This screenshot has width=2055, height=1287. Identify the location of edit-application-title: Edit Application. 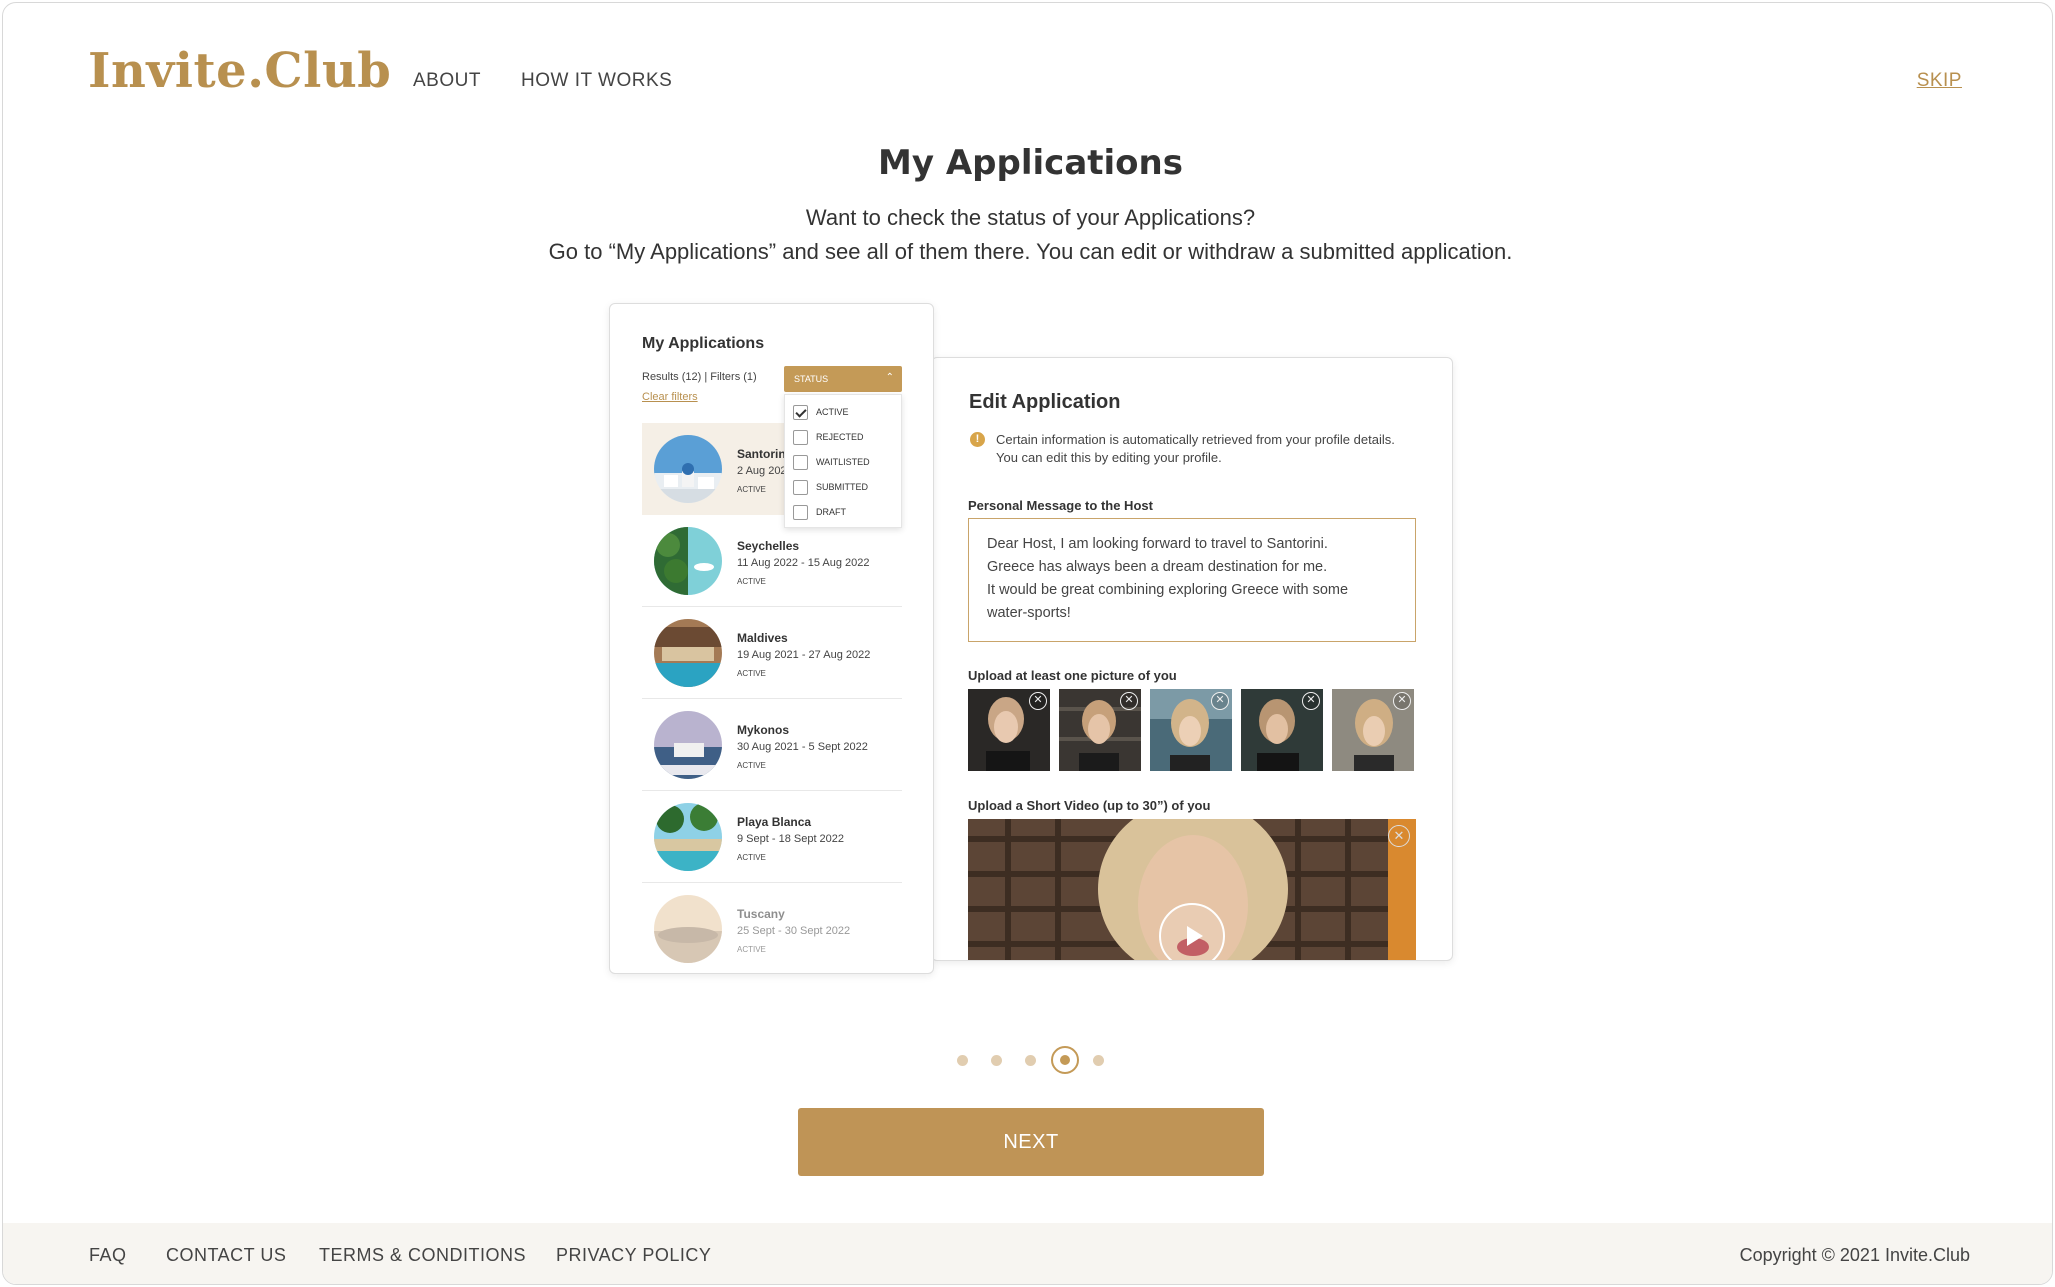
(1045, 402).